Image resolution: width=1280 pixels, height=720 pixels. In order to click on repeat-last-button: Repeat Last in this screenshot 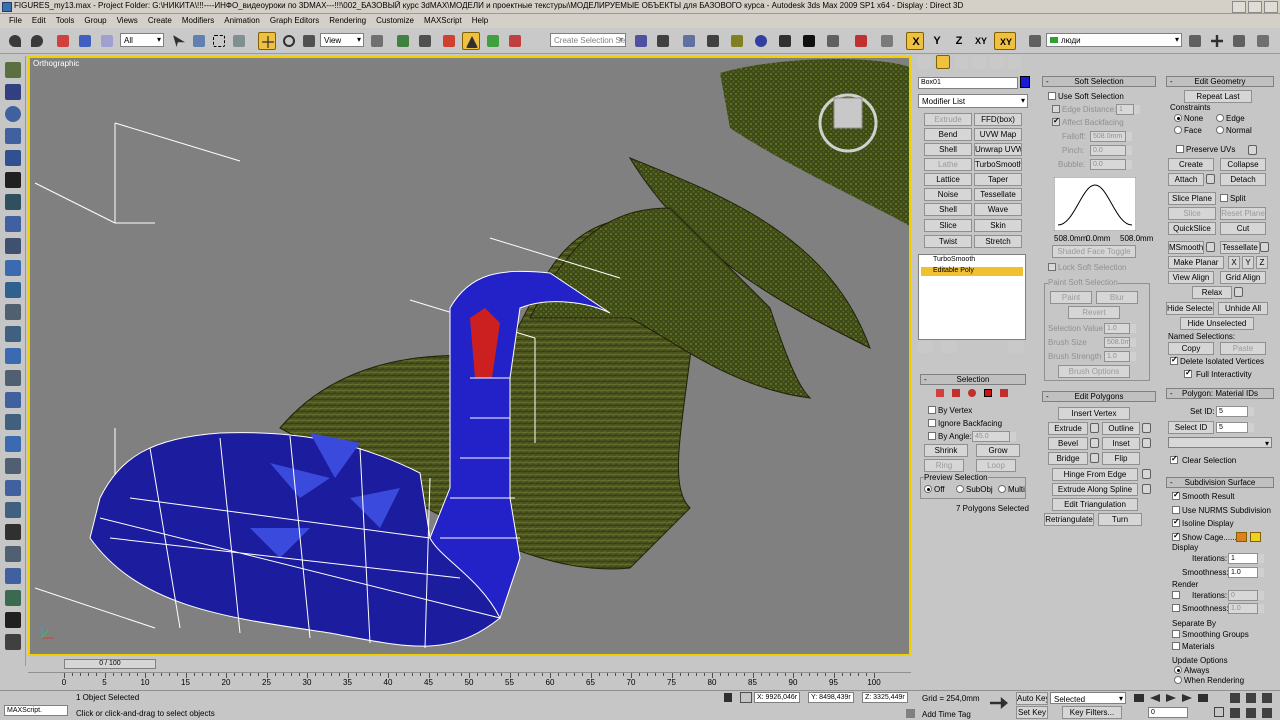, I will do `click(1218, 96)`.